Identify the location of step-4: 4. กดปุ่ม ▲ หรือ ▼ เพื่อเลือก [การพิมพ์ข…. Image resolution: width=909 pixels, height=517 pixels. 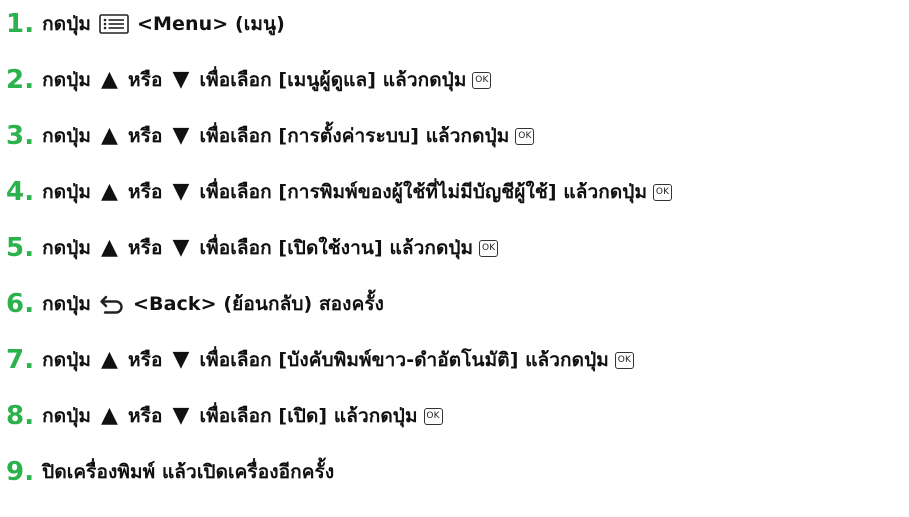
(339, 192).